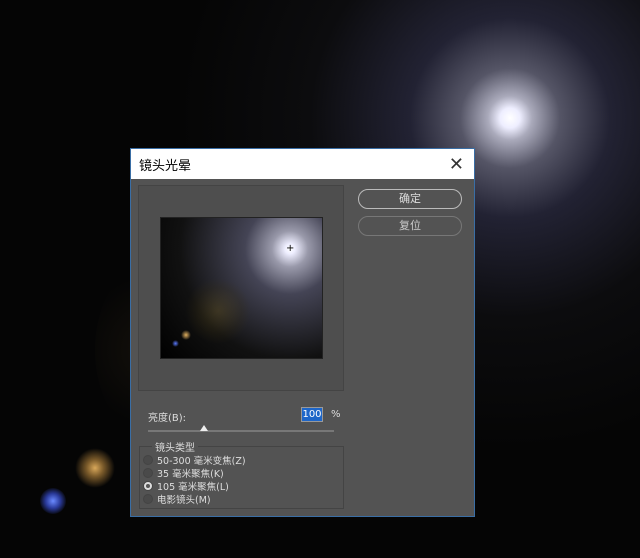  Describe the element at coordinates (175, 446) in the screenshot. I see `lens-type-legend: 镜头类型` at that location.